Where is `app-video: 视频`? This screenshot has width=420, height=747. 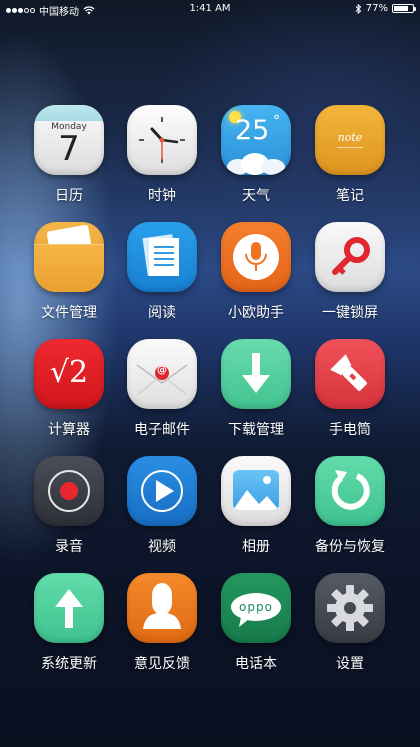
app-video: 视频 is located at coordinates (162, 506).